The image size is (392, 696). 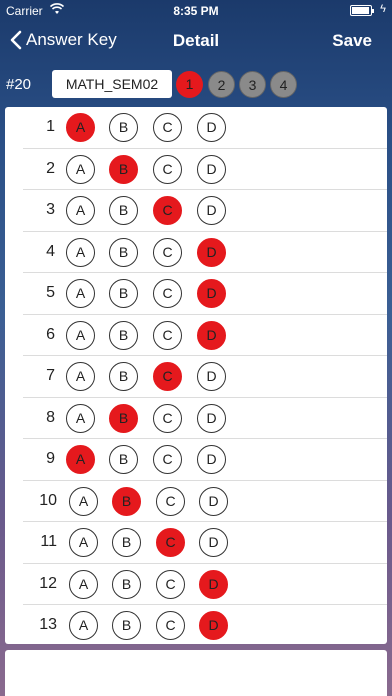 What do you see at coordinates (50, 209) in the screenshot?
I see `question-number: 3` at bounding box center [50, 209].